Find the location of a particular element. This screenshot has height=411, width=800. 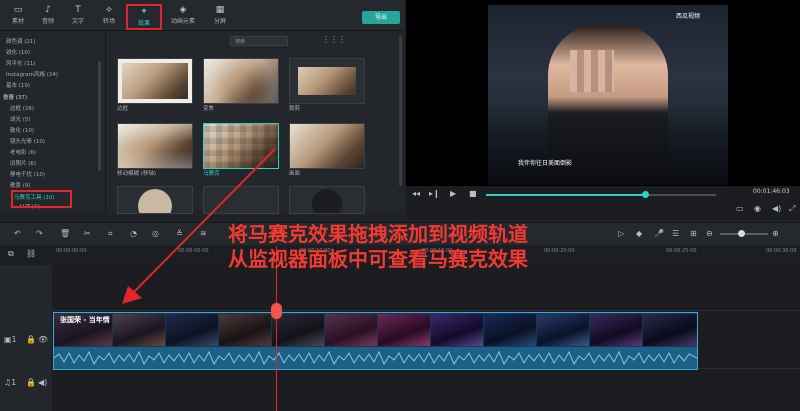

tutorial-arrow is located at coordinates (199, 226).